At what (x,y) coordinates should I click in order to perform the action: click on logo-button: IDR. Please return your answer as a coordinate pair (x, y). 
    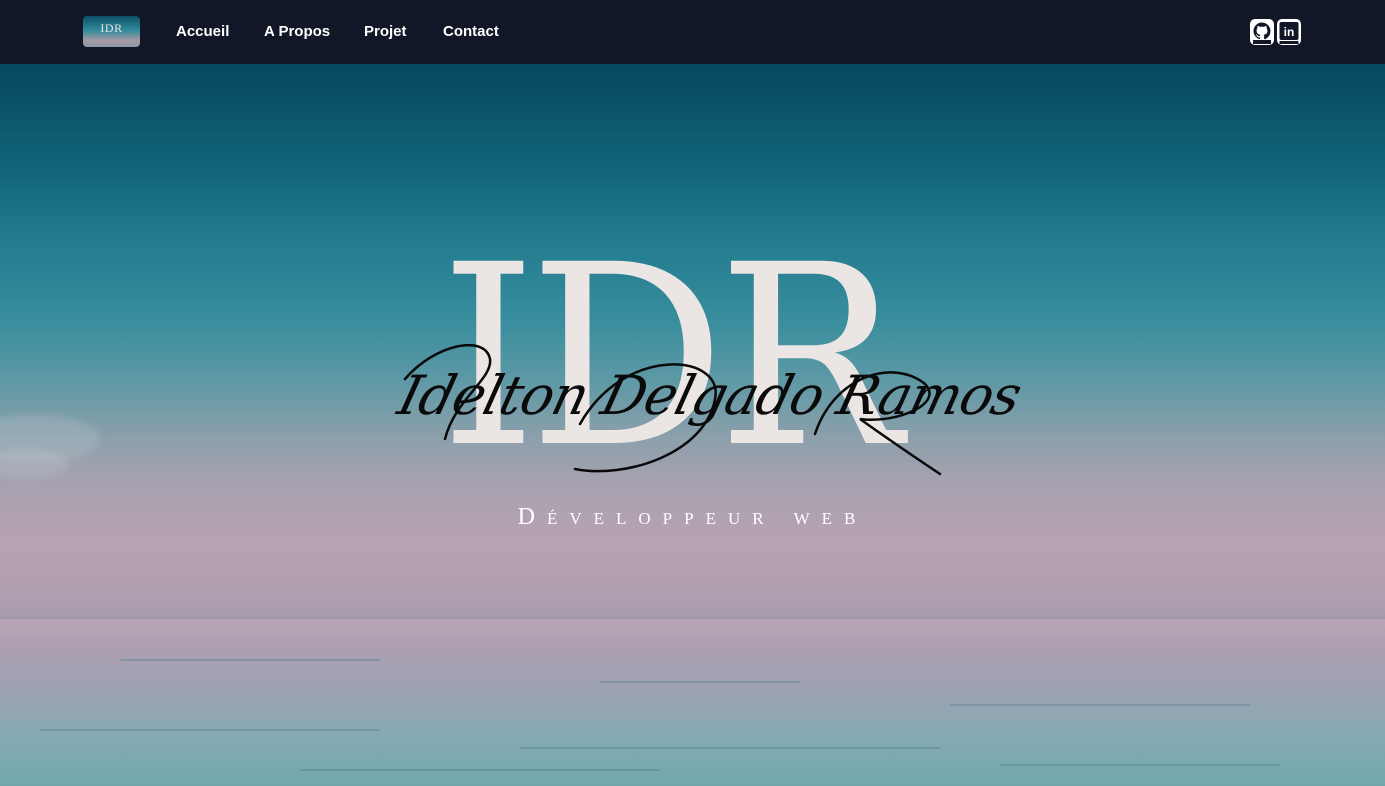
    Looking at the image, I should click on (111, 31).